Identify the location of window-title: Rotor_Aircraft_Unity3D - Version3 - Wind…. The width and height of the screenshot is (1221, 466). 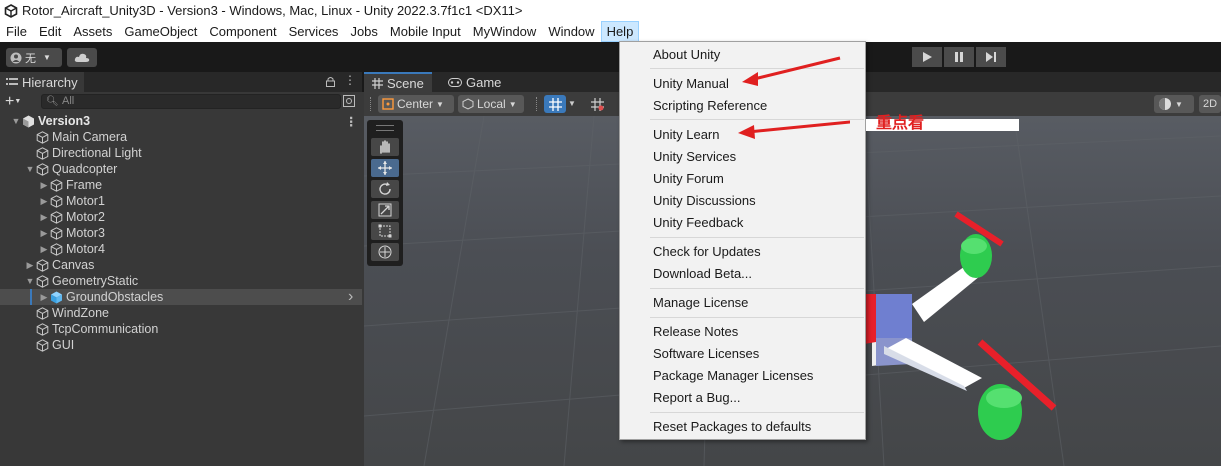
(272, 10).